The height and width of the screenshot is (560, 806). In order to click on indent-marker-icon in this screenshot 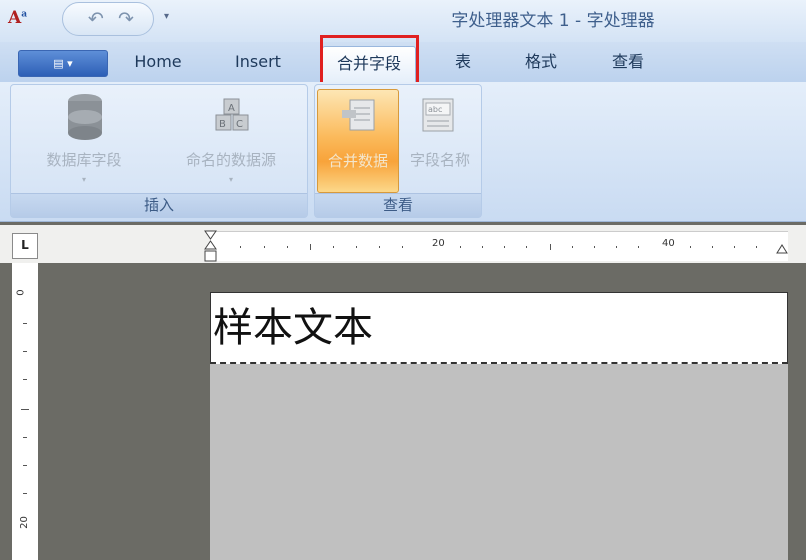, I will do `click(211, 247)`.